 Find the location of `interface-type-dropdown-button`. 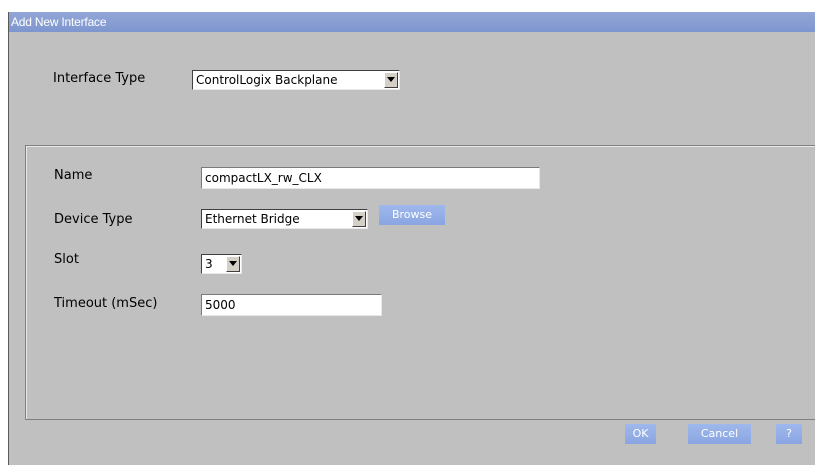

interface-type-dropdown-button is located at coordinates (391, 80).